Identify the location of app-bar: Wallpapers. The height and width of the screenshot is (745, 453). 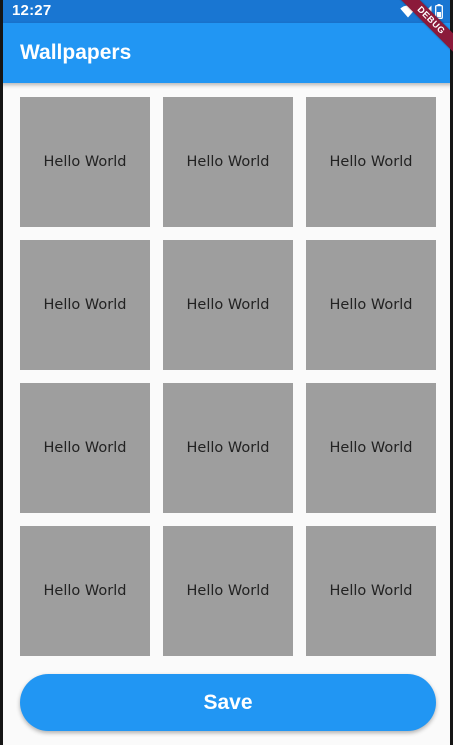
(226, 53).